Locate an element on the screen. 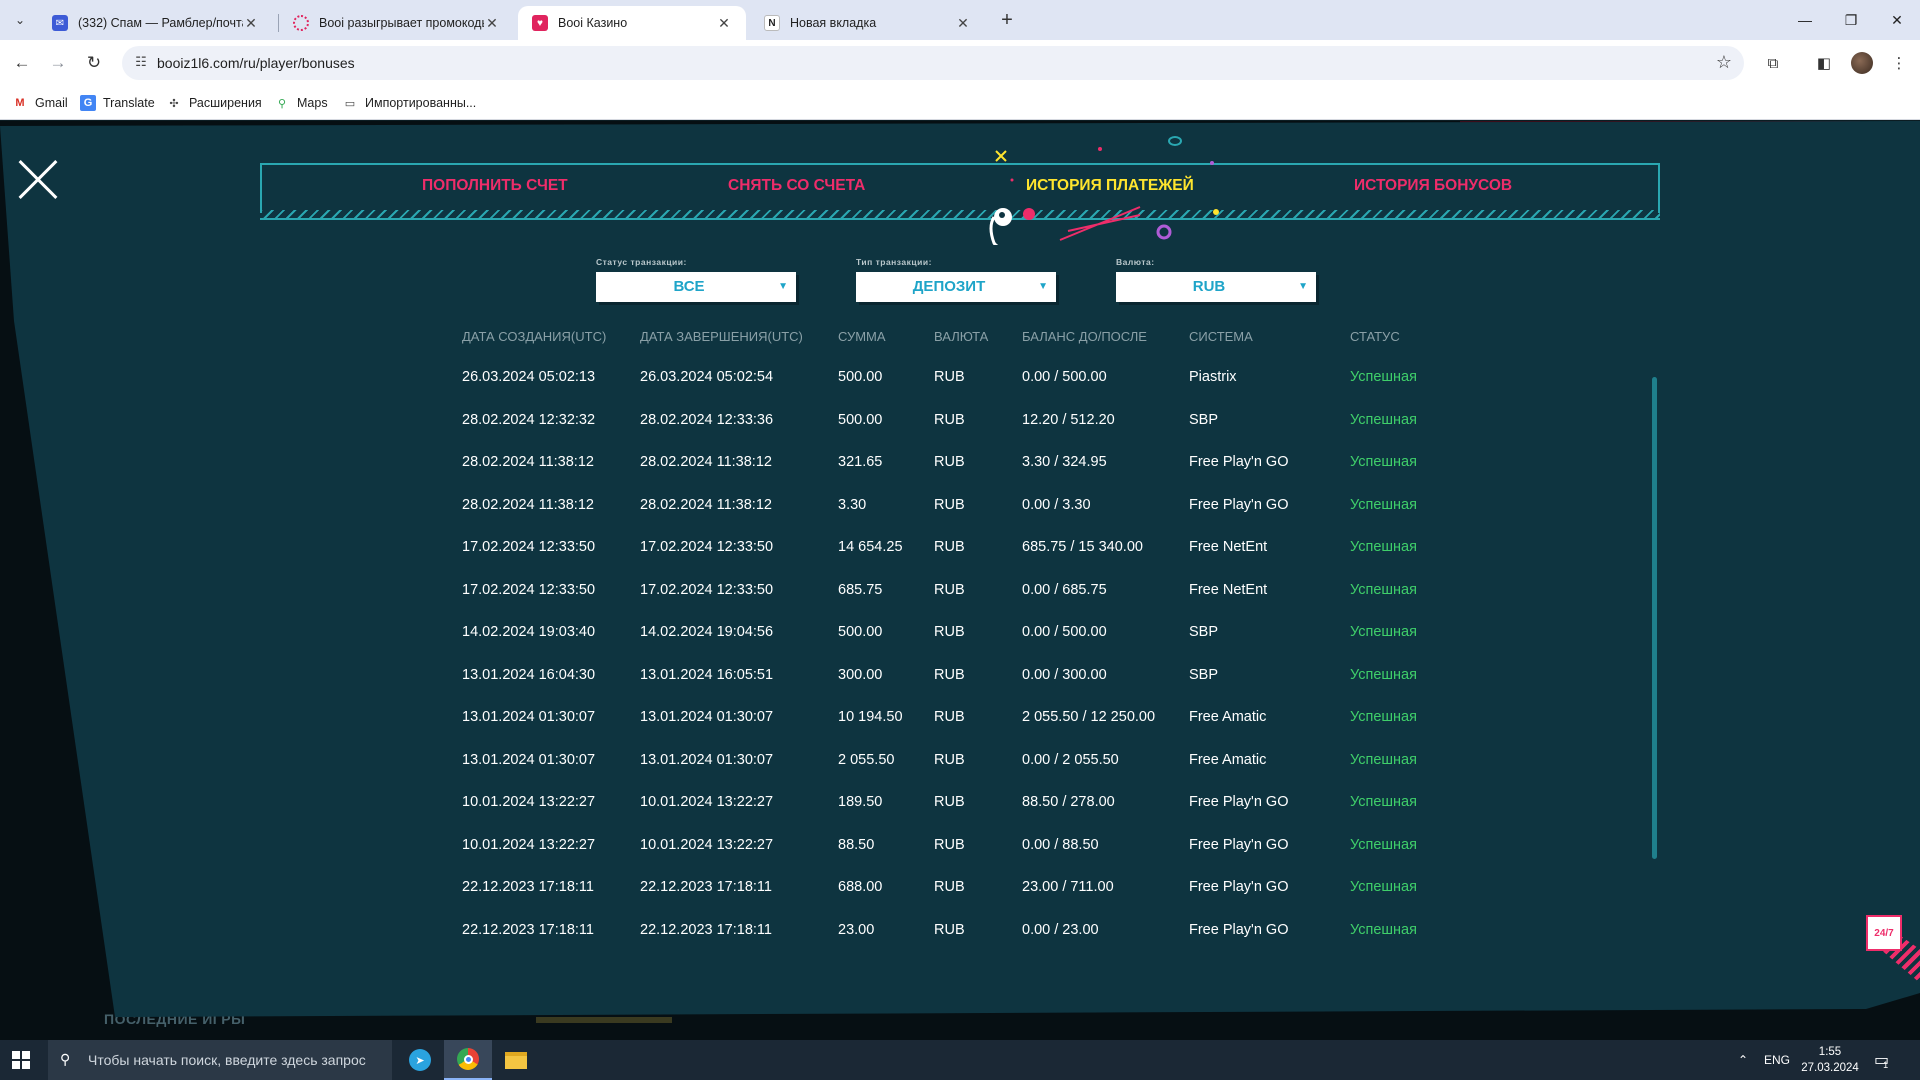 The height and width of the screenshot is (1080, 1920). created-date-cell: 13.01.2024 01:30:07 is located at coordinates (529, 759).